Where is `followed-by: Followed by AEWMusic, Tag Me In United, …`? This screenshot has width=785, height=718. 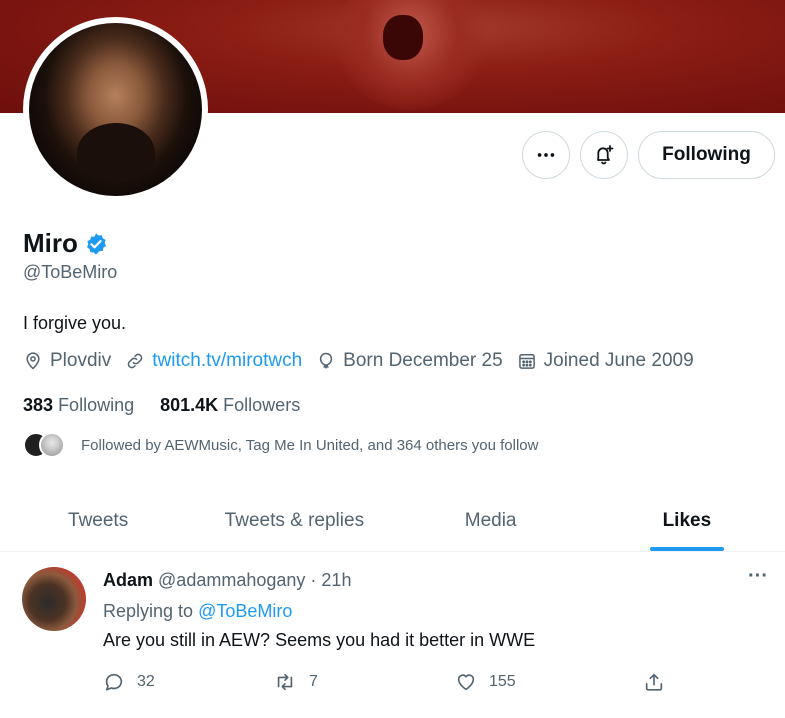 followed-by: Followed by AEWMusic, Tag Me In United, … is located at coordinates (280, 445).